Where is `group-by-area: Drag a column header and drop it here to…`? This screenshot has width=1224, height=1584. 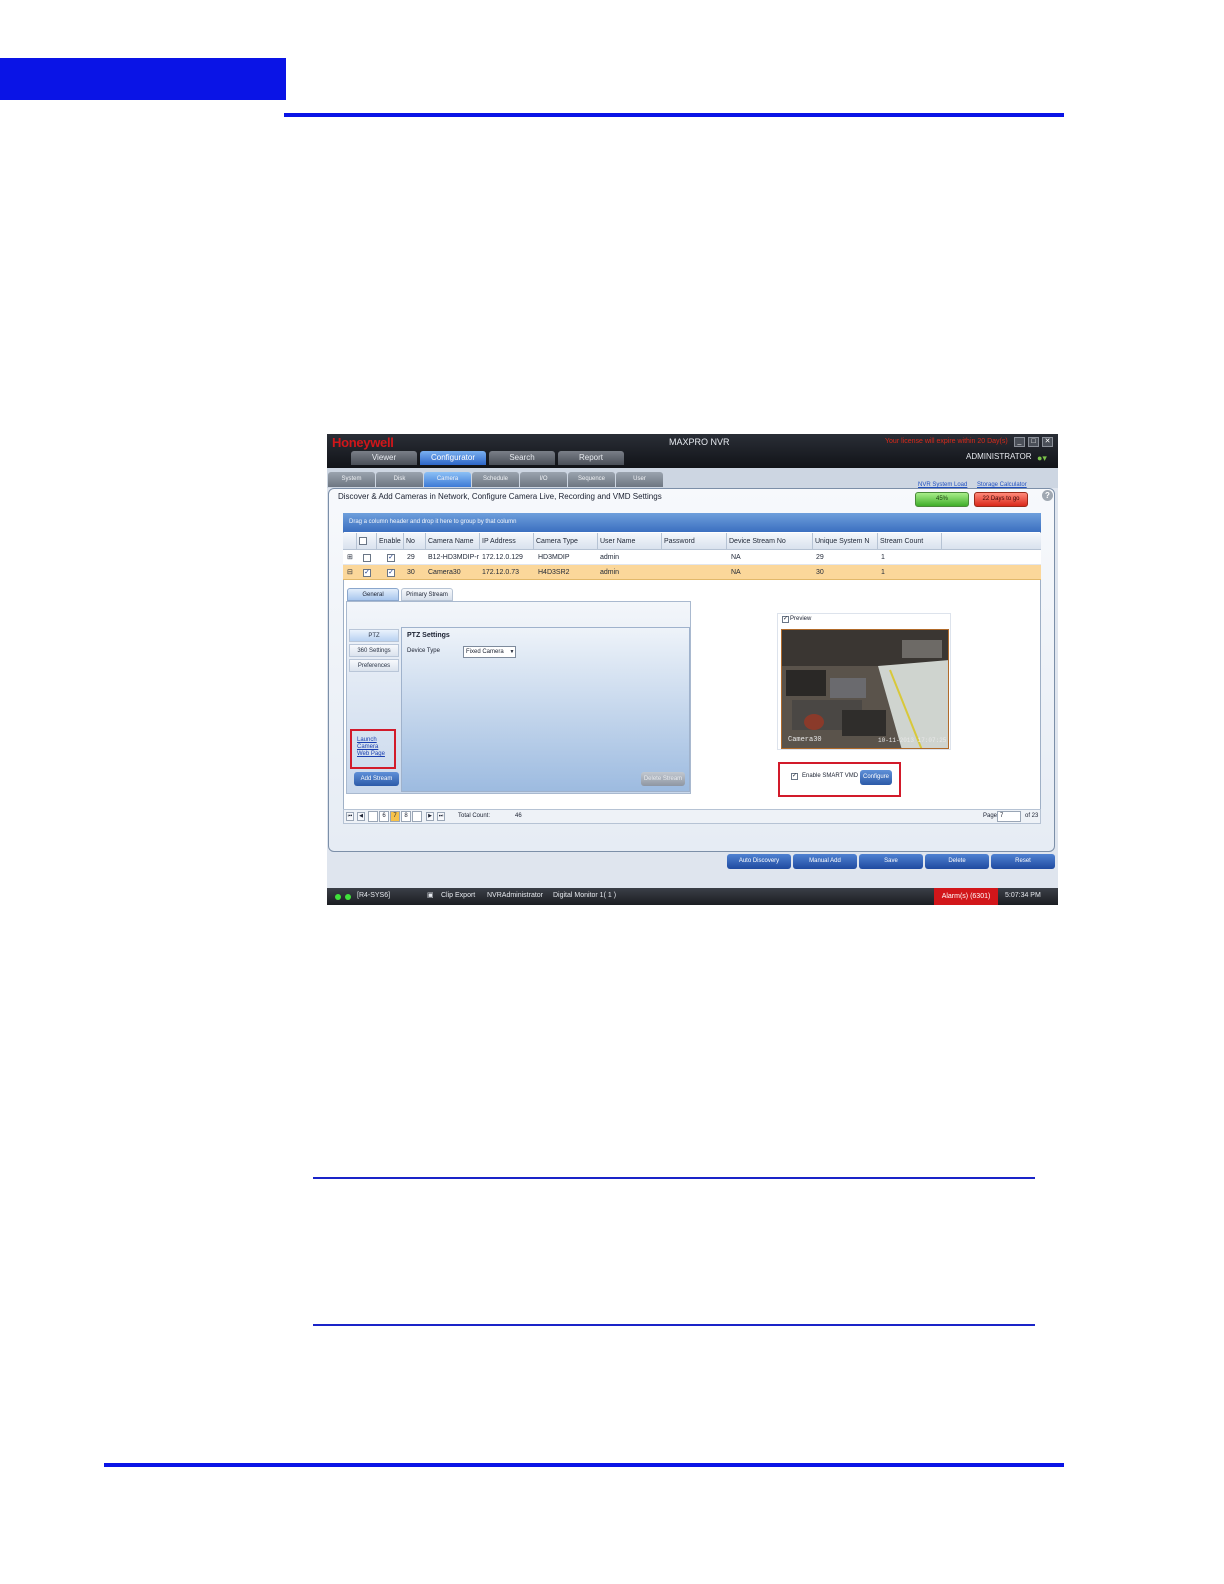 group-by-area: Drag a column header and drop it here to… is located at coordinates (692, 522).